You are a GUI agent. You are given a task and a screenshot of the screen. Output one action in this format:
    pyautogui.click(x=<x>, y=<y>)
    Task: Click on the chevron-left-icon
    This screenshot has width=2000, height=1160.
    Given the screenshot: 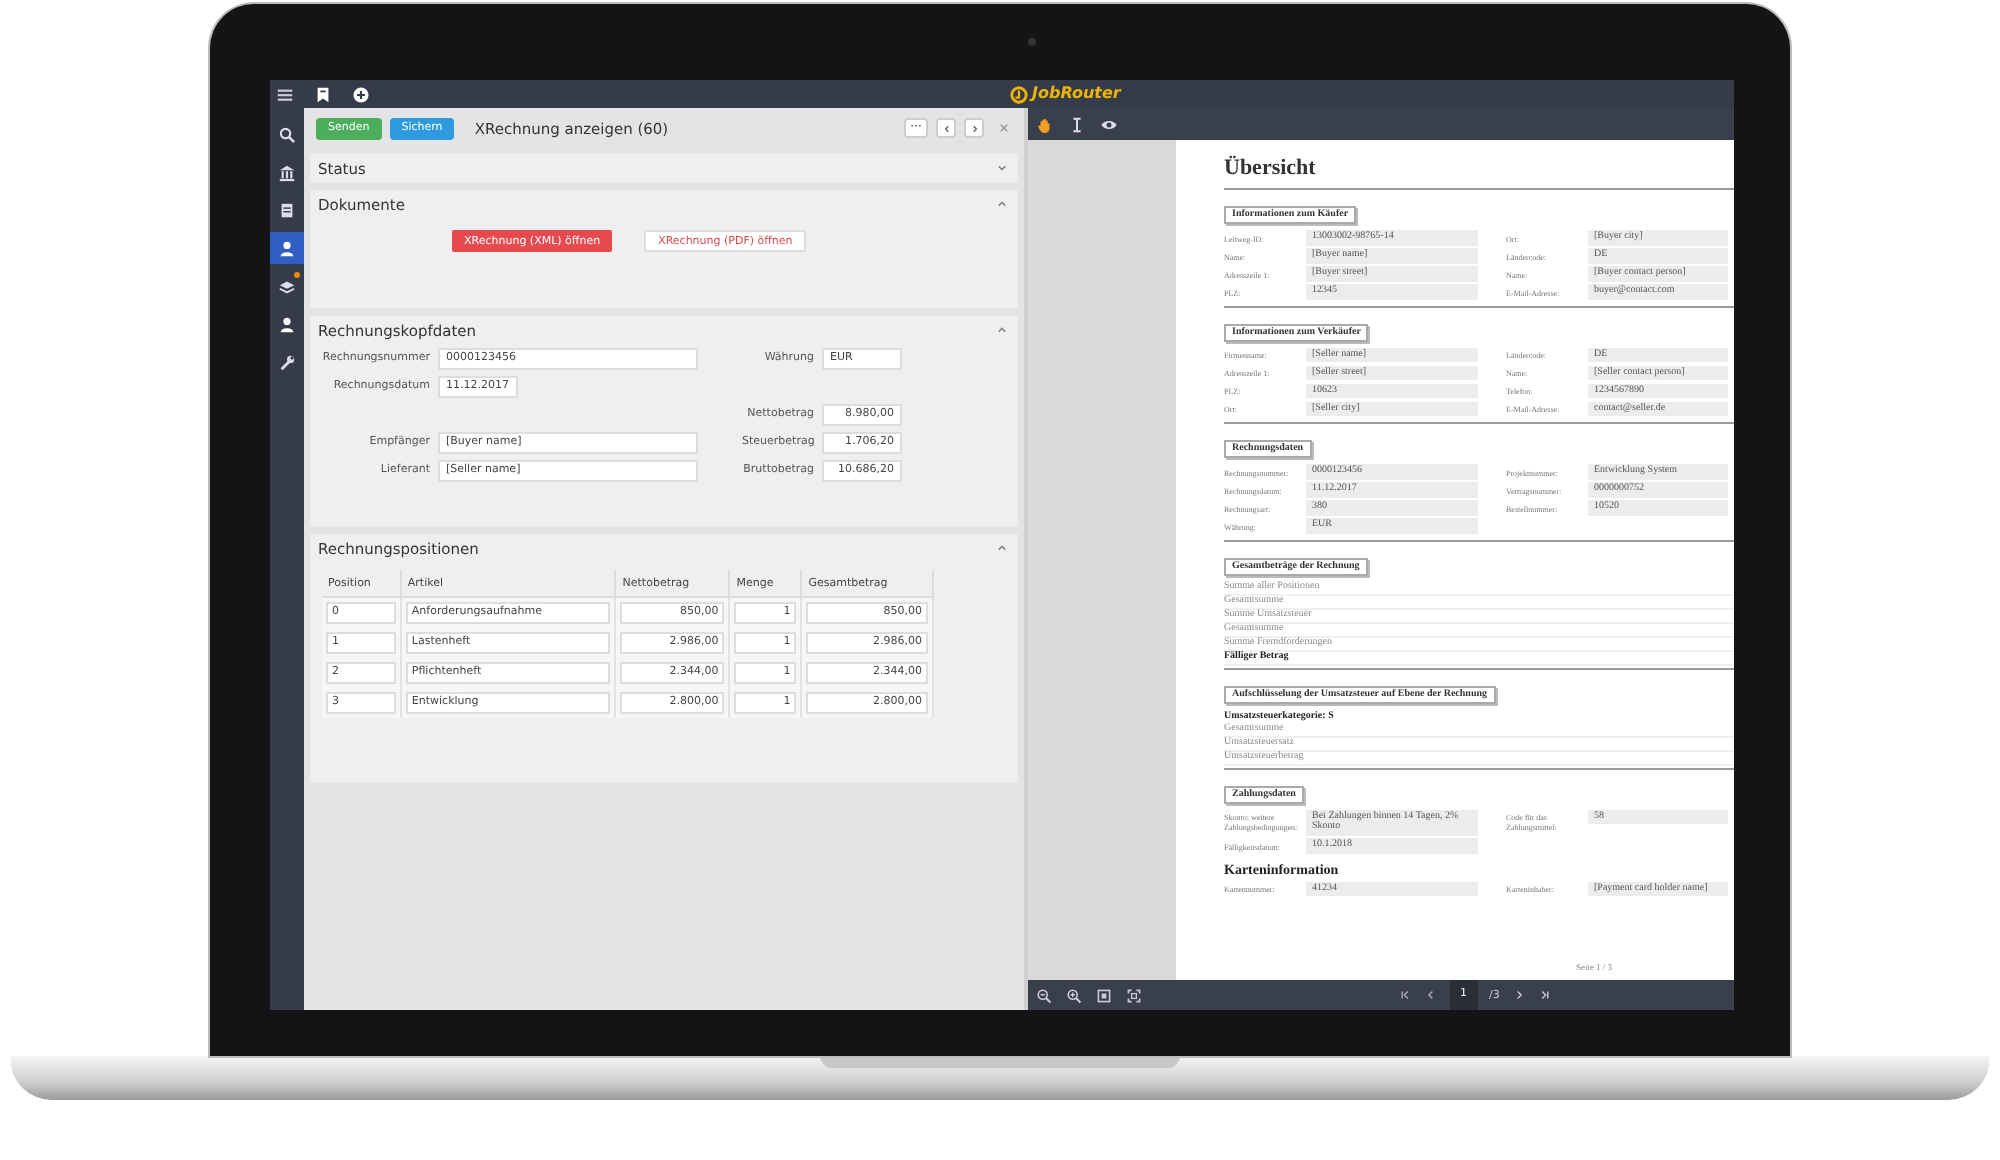 What is the action you would take?
    pyautogui.click(x=946, y=128)
    